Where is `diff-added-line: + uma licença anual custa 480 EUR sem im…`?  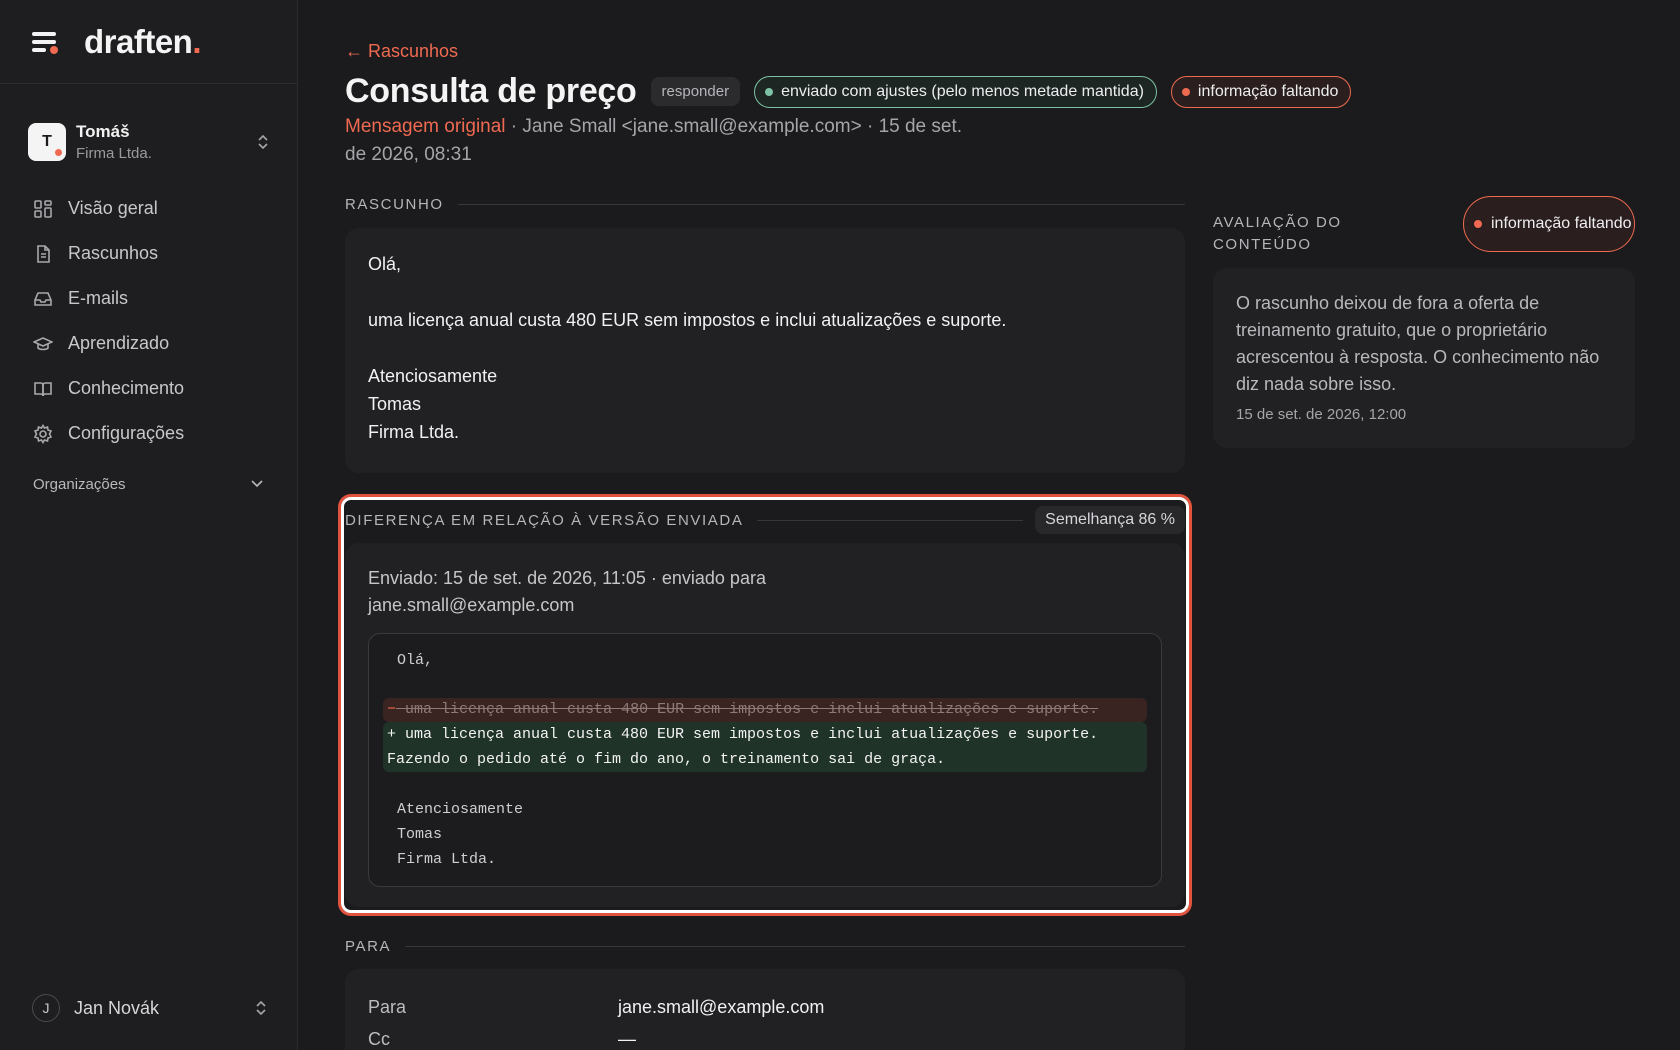 diff-added-line: + uma licença anual custa 480 EUR sem im… is located at coordinates (765, 747).